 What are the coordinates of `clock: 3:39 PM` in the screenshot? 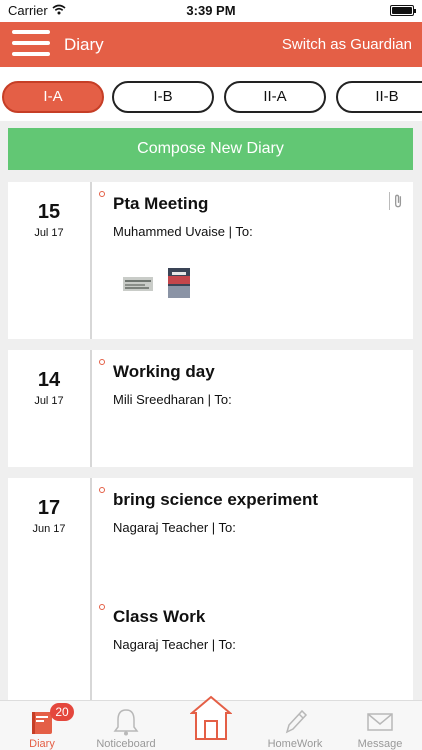 It's located at (211, 10).